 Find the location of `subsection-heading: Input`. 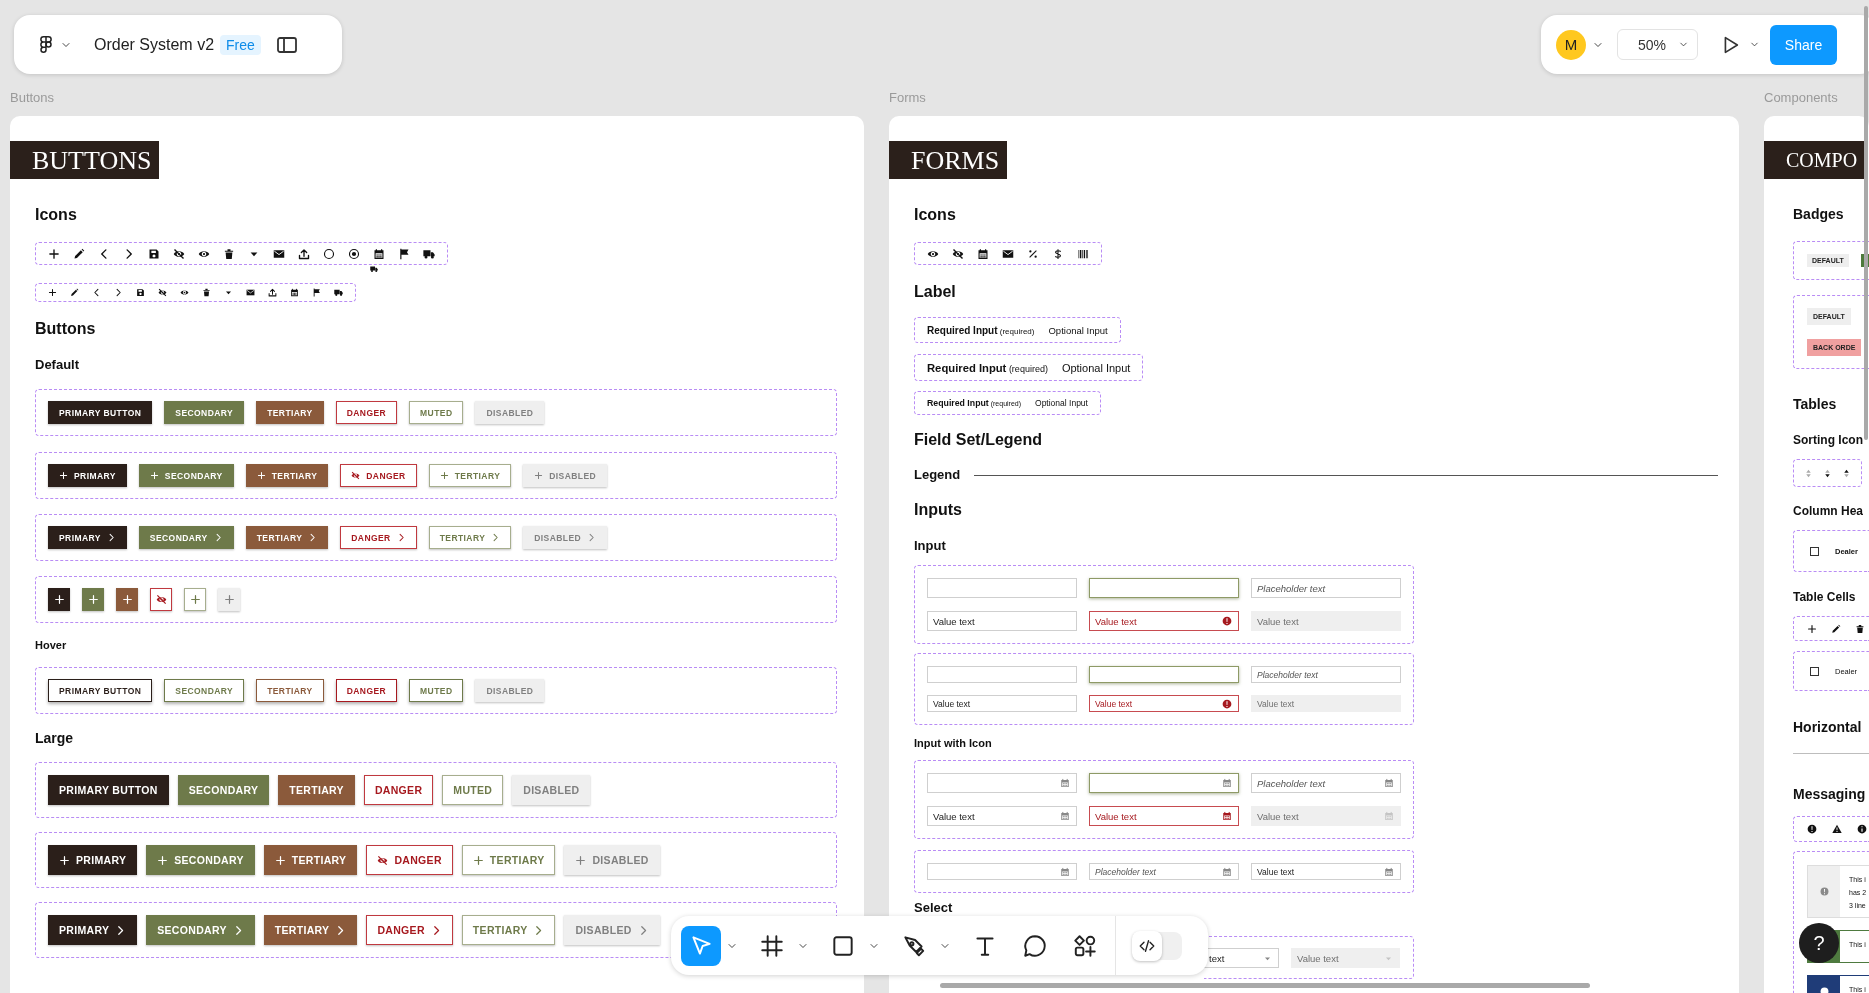

subsection-heading: Input is located at coordinates (930, 546).